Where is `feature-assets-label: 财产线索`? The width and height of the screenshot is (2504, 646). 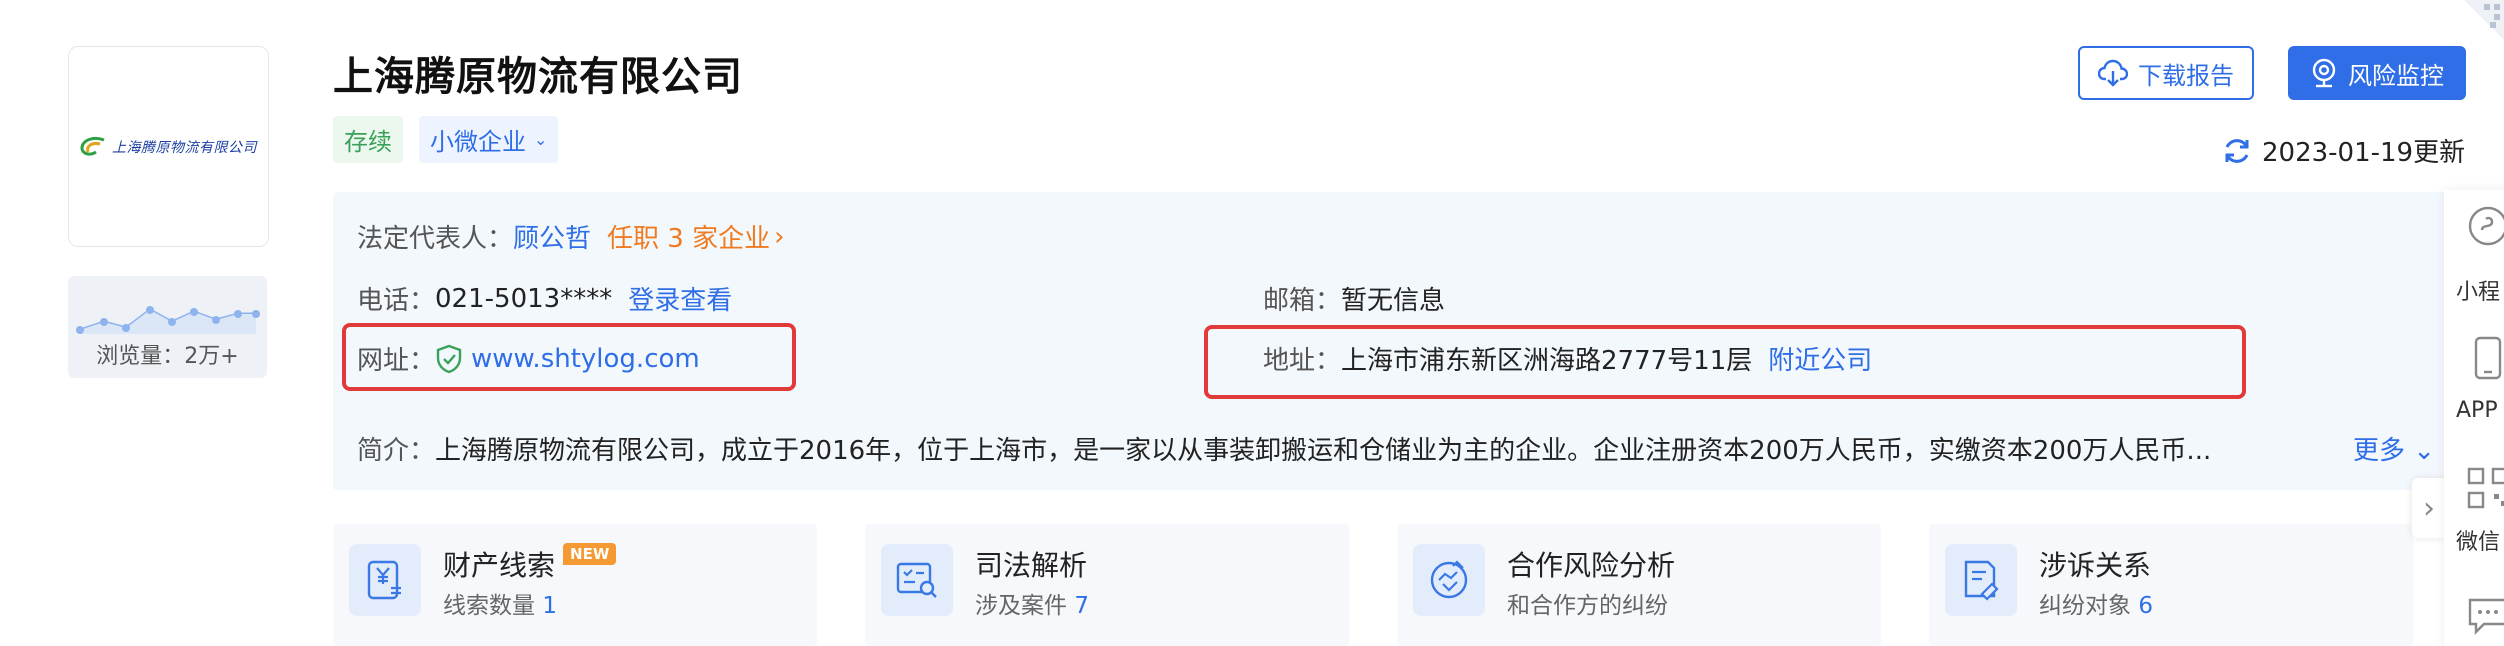
feature-assets-label: 财产线索 is located at coordinates (499, 565).